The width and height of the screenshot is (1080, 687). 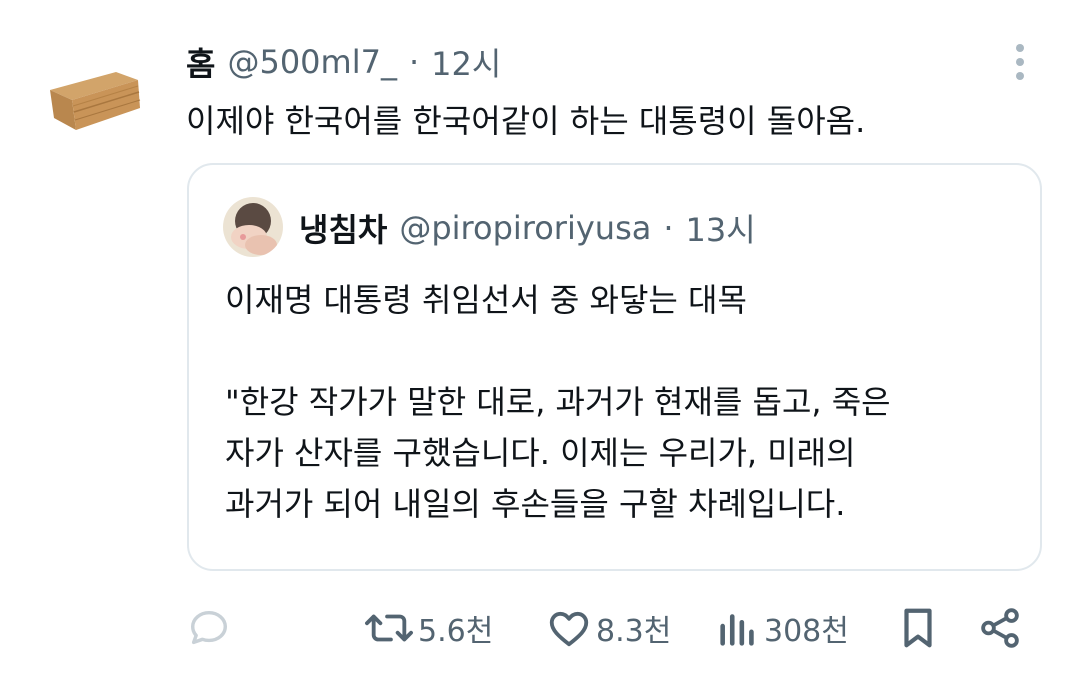 What do you see at coordinates (721, 228) in the screenshot?
I see `quote-timestamp: 13시` at bounding box center [721, 228].